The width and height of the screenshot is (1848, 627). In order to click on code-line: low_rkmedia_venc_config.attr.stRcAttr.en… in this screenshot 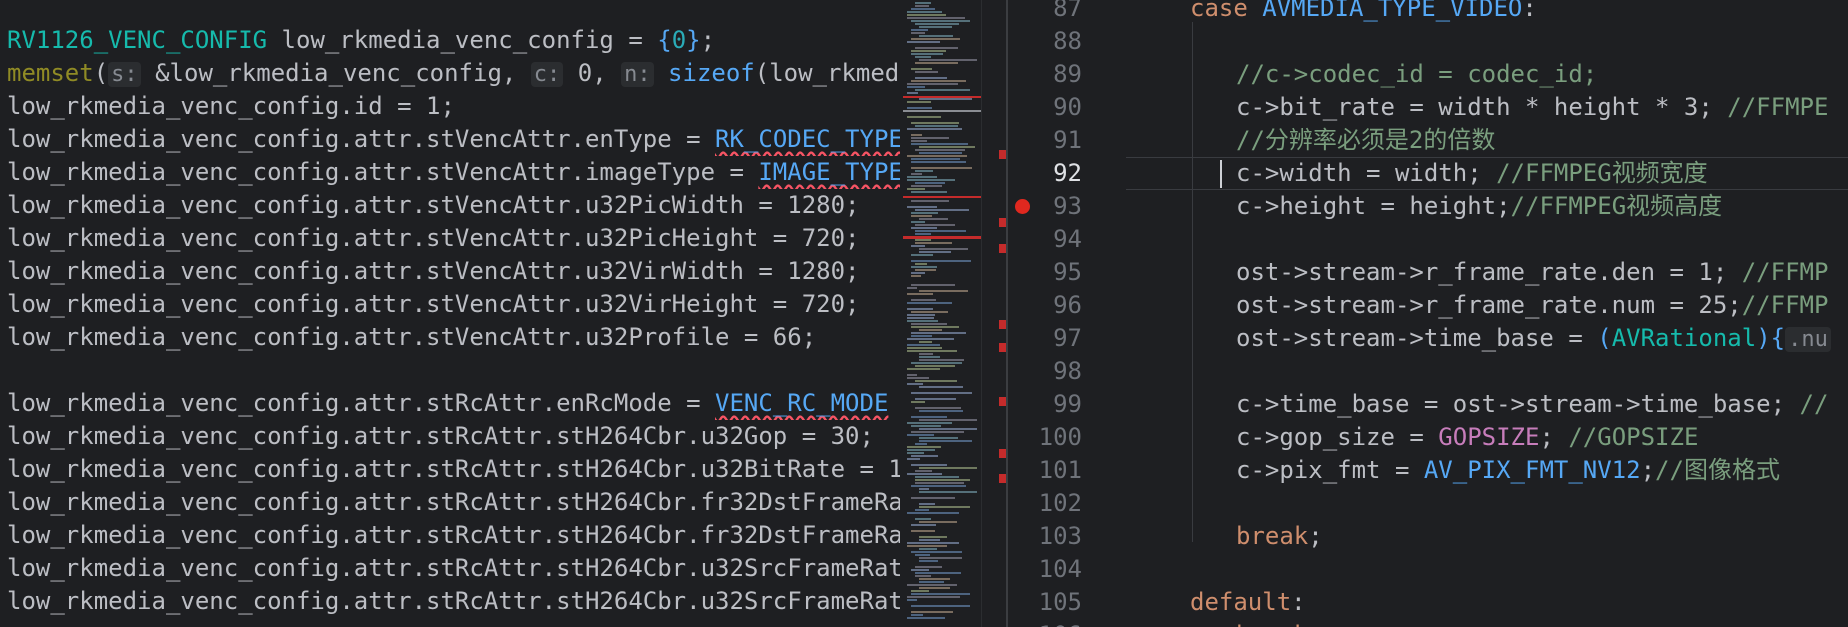, I will do `click(453, 403)`.